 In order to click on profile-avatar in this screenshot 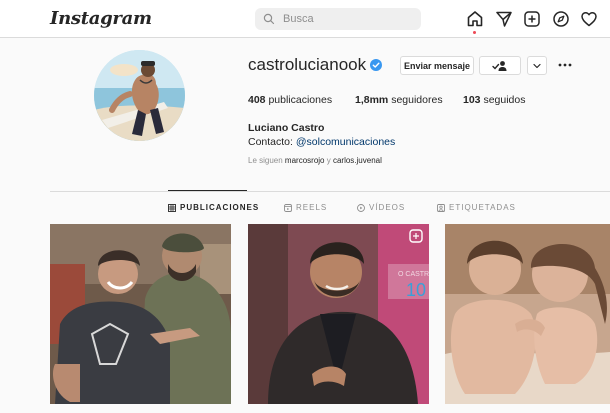, I will do `click(139, 95)`.